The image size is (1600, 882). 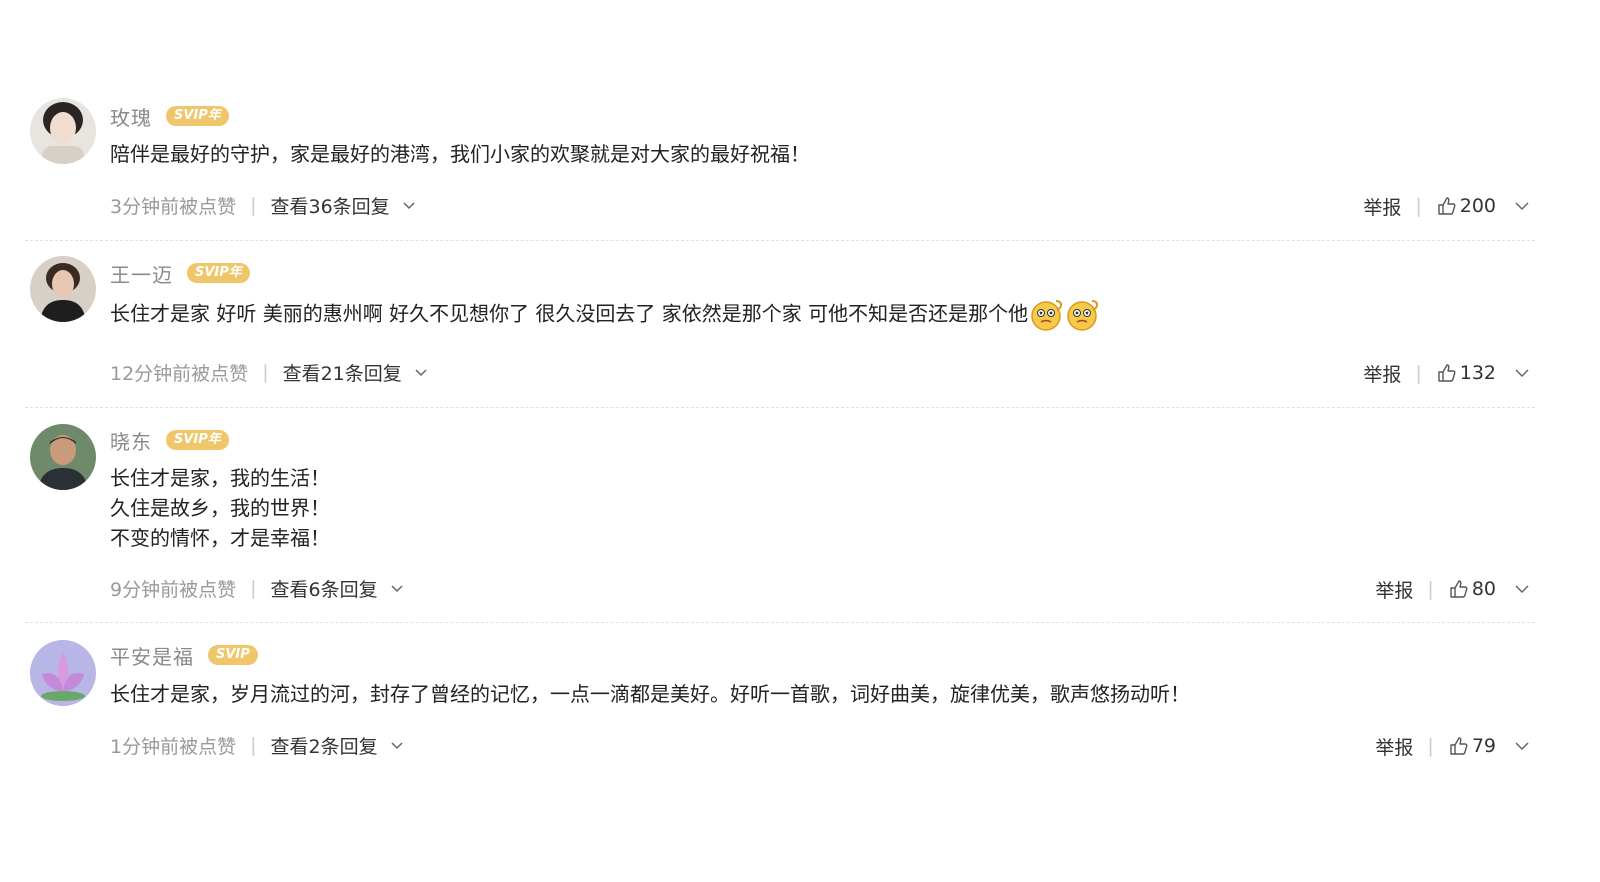 What do you see at coordinates (173, 589) in the screenshot?
I see `liked-time: 9分钟前被点赞` at bounding box center [173, 589].